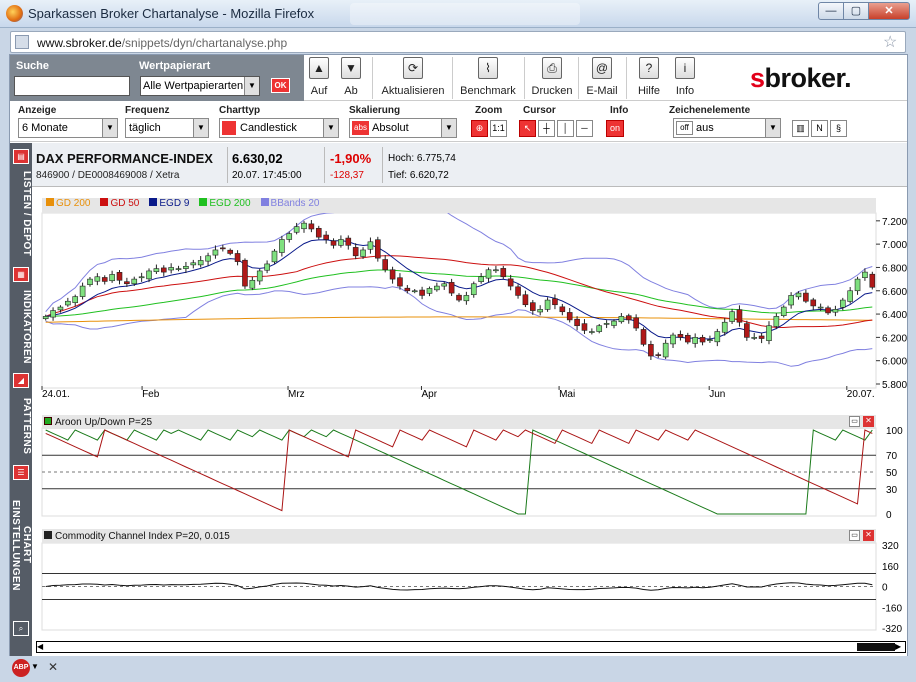  What do you see at coordinates (42, 647) in the screenshot?
I see `scroll-left-icon: ◀` at bounding box center [42, 647].